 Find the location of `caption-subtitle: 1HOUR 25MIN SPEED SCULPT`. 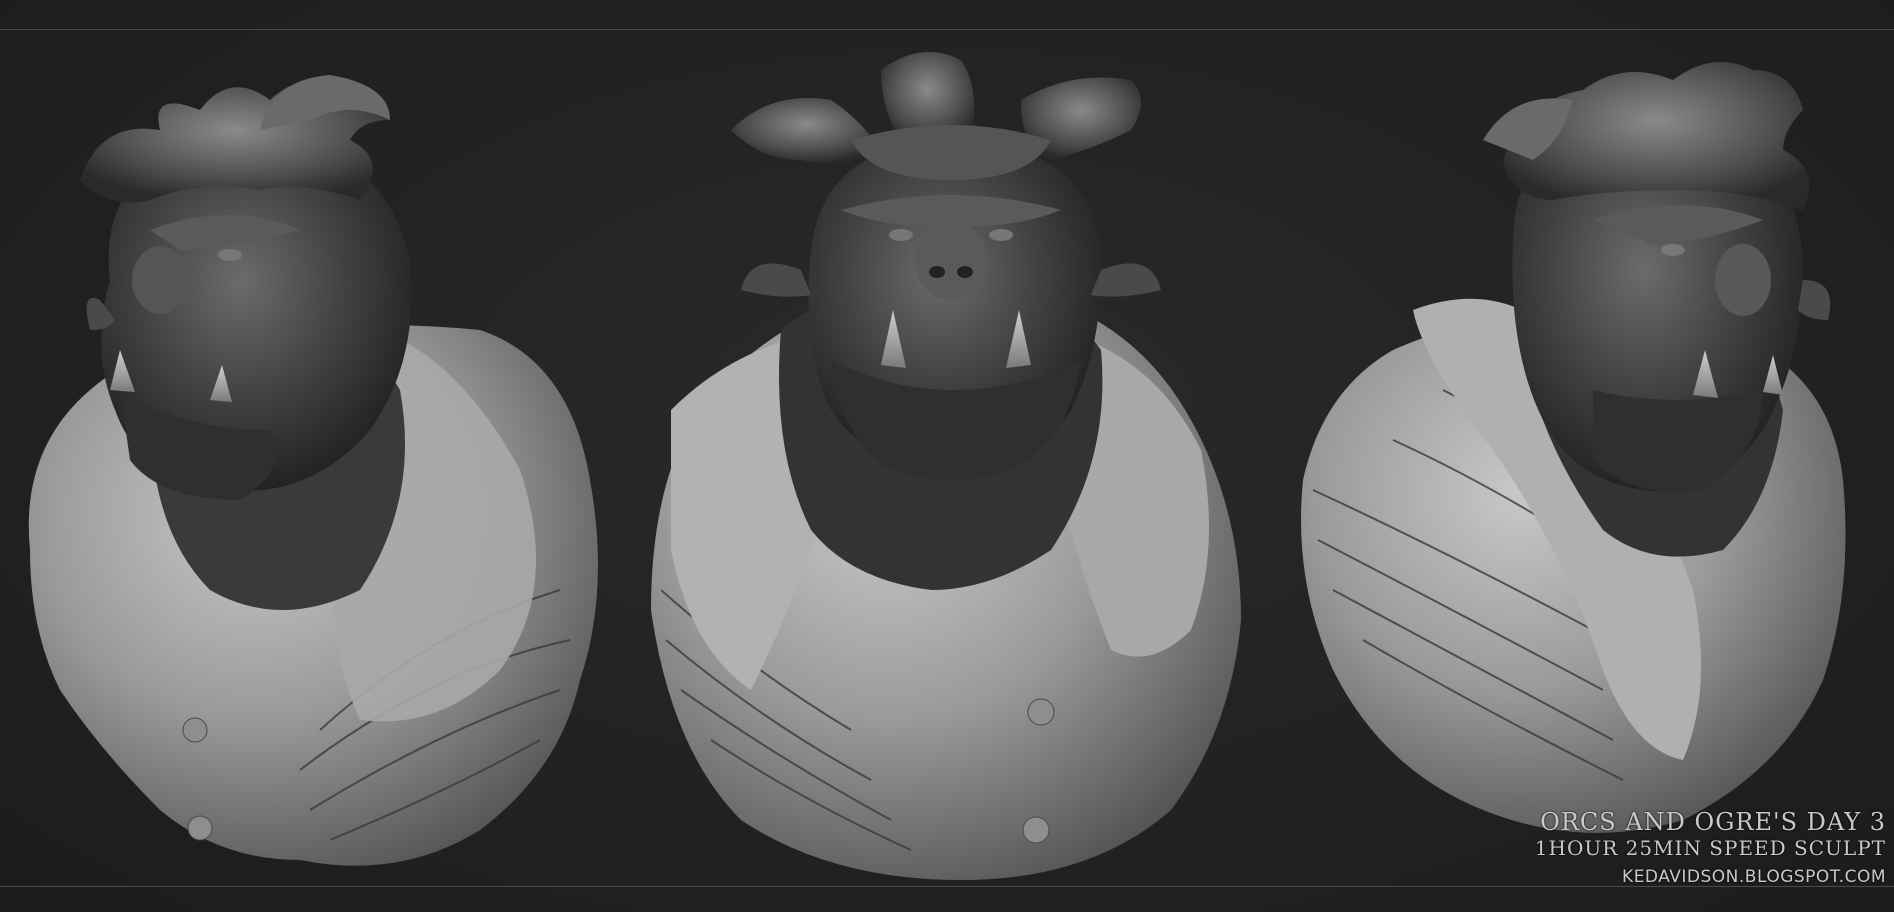

caption-subtitle: 1HOUR 25MIN SPEED SCULPT is located at coordinates (1710, 848).